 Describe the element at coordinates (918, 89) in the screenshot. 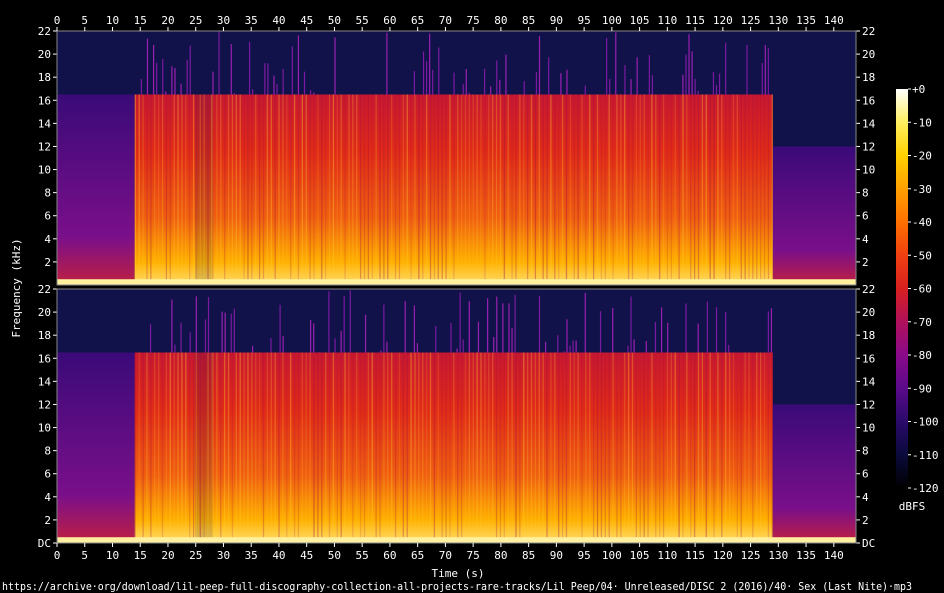

I see `colorbar-tick-label: +0` at that location.